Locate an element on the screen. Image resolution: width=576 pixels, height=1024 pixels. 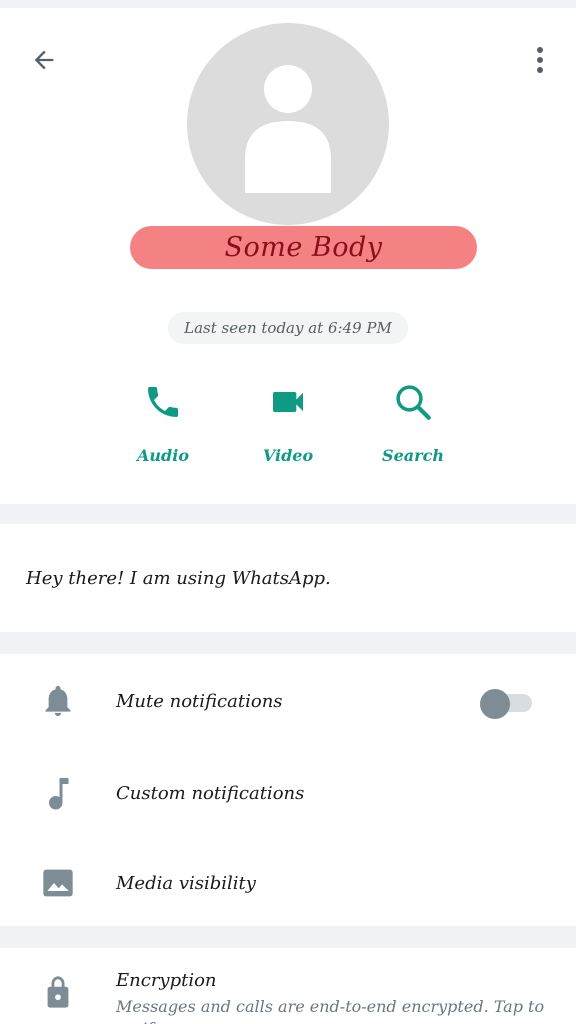
person-icon is located at coordinates (288, 129).